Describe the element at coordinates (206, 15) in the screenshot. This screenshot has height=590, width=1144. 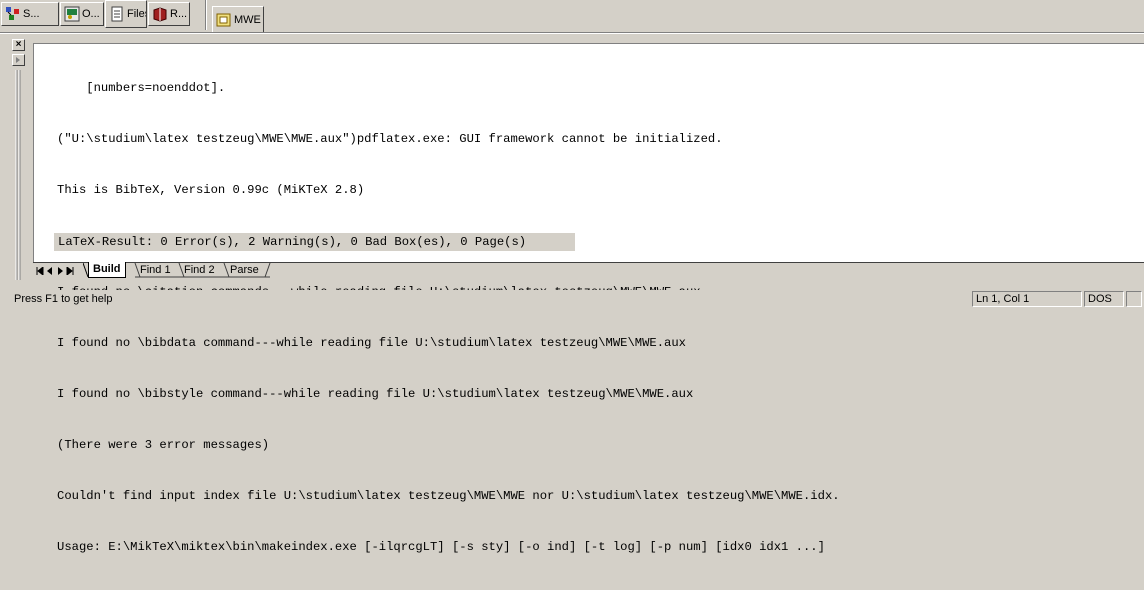
I see `strip-separator` at that location.